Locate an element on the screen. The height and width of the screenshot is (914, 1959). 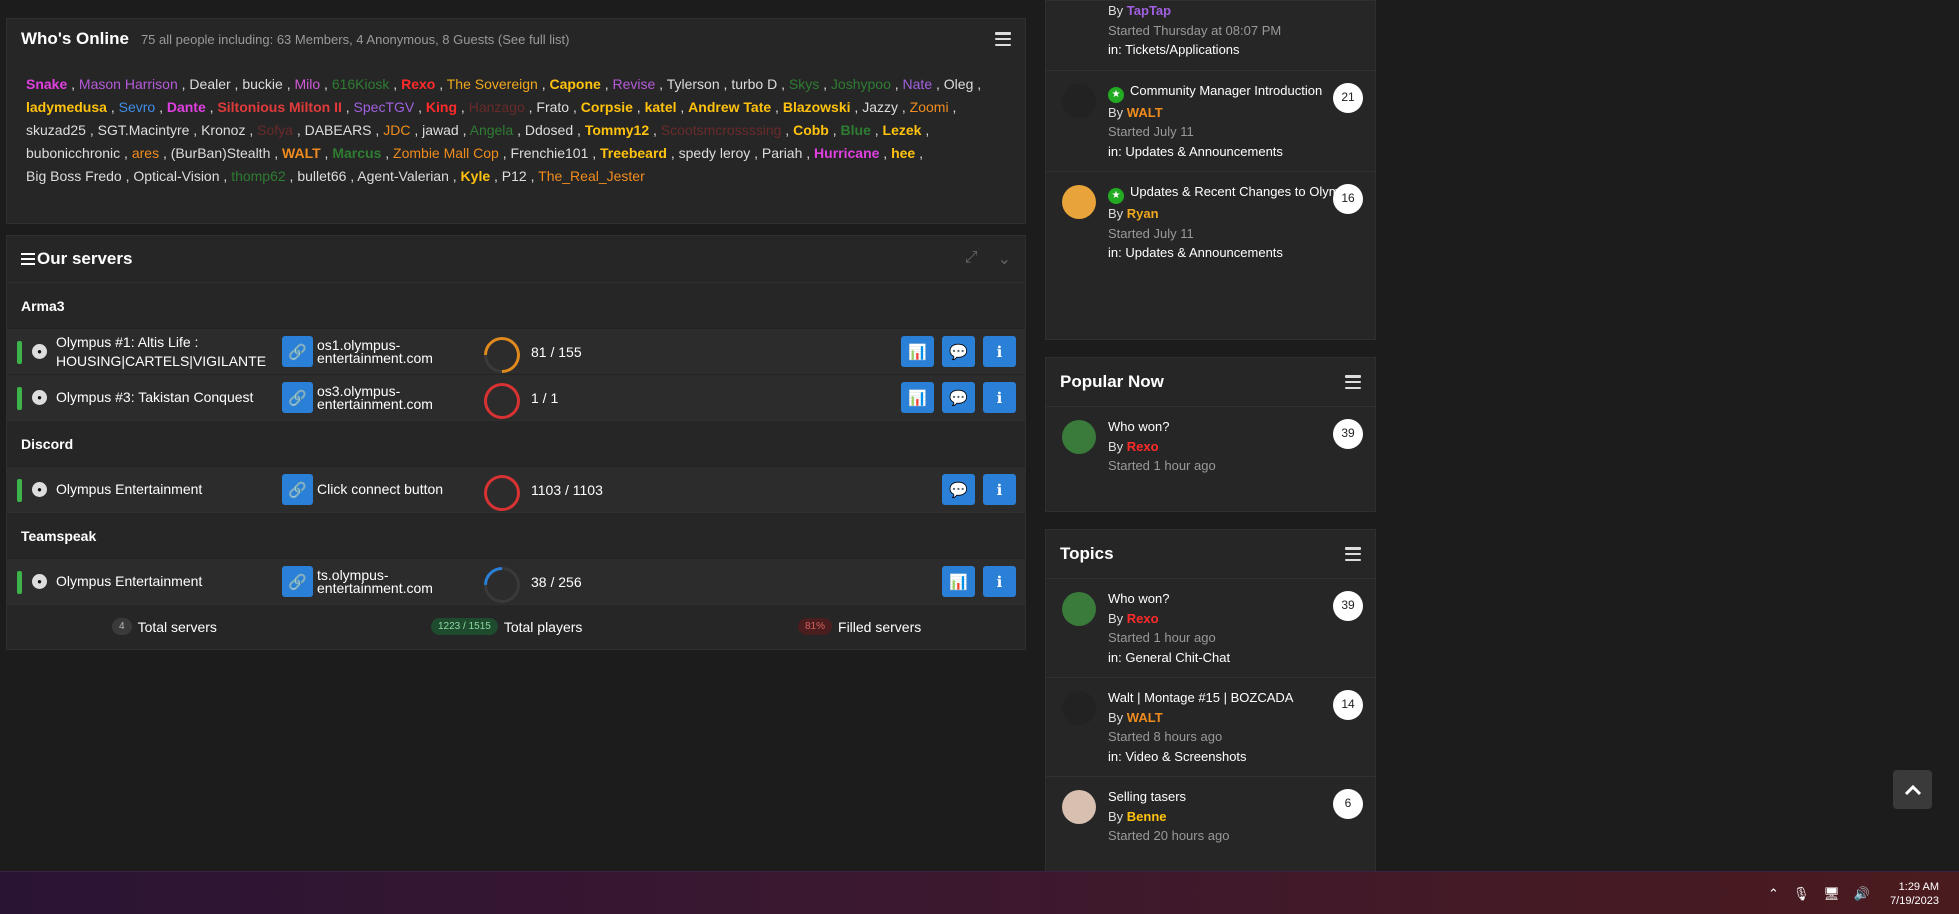
volume-icon: 🔊 is located at coordinates (1862, 894).